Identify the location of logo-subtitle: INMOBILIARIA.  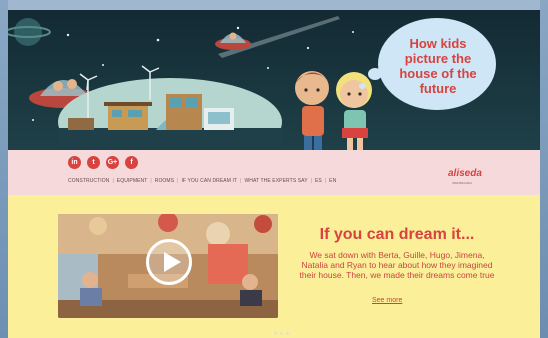
(462, 183).